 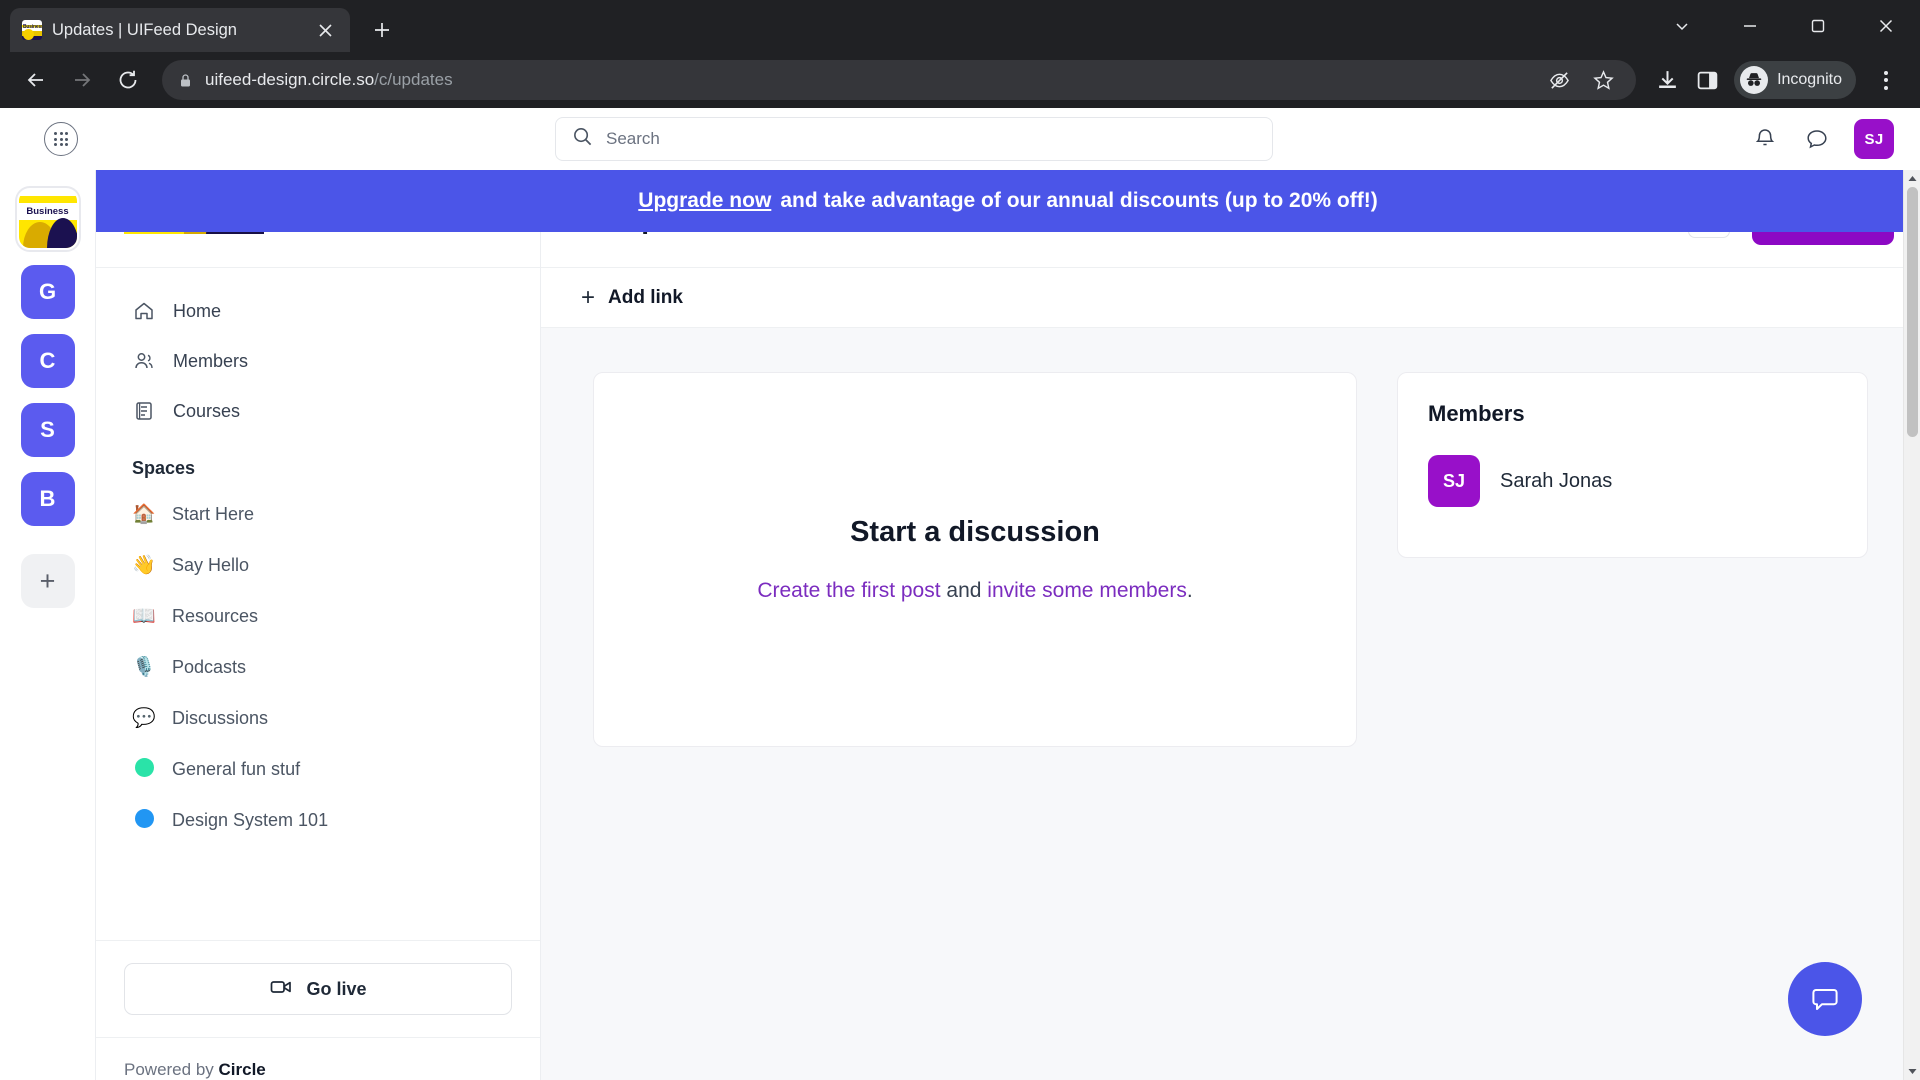 I want to click on community-b: B, so click(x=47, y=499).